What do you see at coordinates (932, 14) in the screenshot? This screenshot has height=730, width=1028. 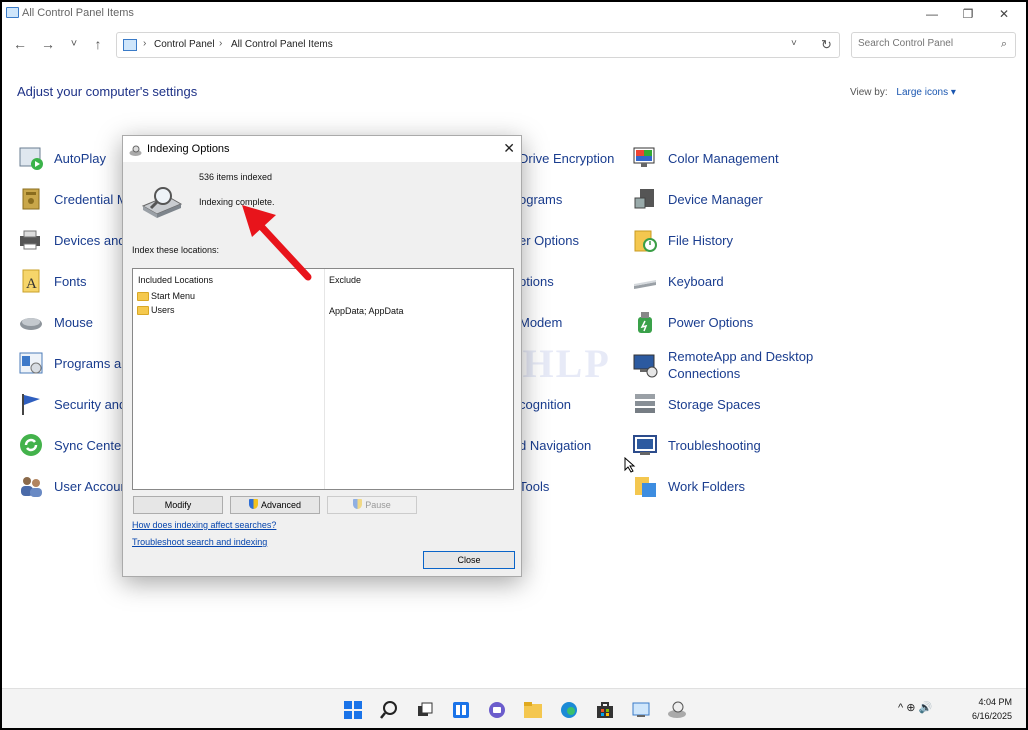 I see `minimize-button: —` at bounding box center [932, 14].